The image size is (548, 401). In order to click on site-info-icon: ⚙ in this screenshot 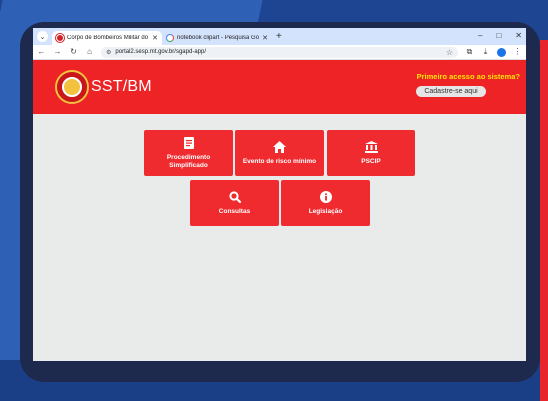, I will do `click(108, 52)`.